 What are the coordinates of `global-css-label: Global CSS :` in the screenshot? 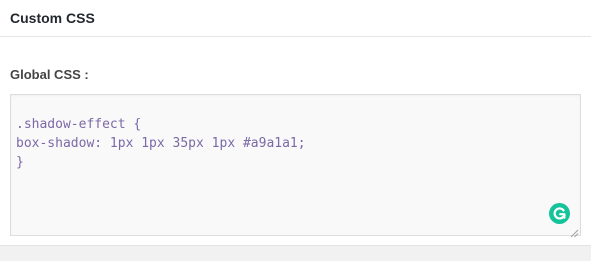 It's located at (49, 74).